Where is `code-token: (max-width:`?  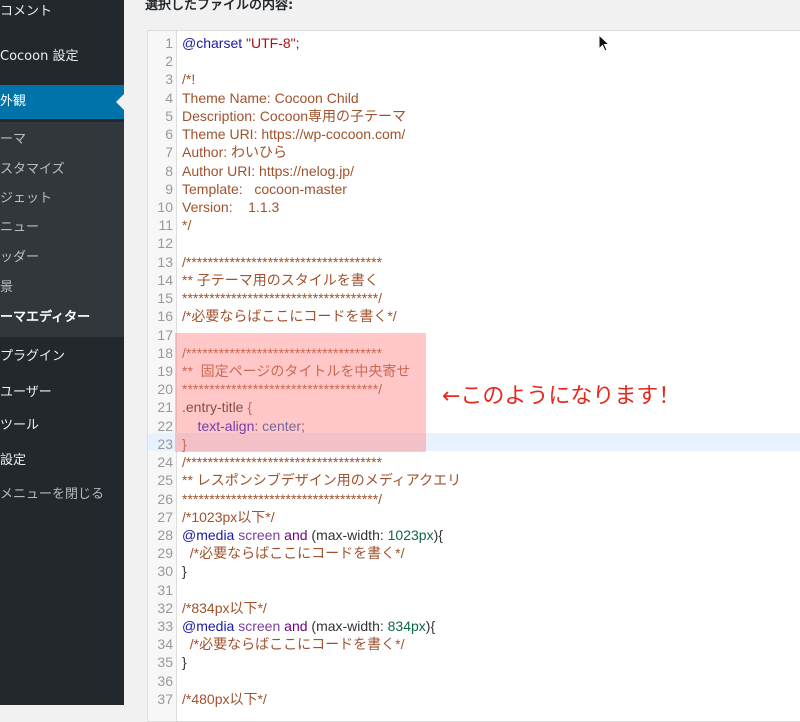
code-token: (max-width: is located at coordinates (349, 534).